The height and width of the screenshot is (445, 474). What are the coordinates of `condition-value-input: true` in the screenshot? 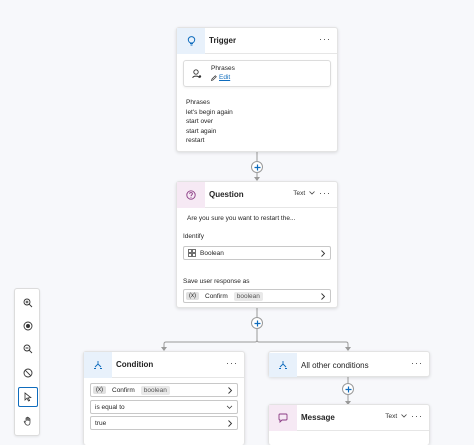 It's located at (164, 423).